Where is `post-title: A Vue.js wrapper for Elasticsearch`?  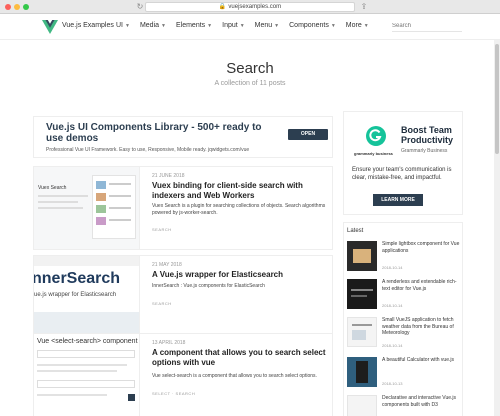 post-title: A Vue.js wrapper for Elasticsearch is located at coordinates (240, 275).